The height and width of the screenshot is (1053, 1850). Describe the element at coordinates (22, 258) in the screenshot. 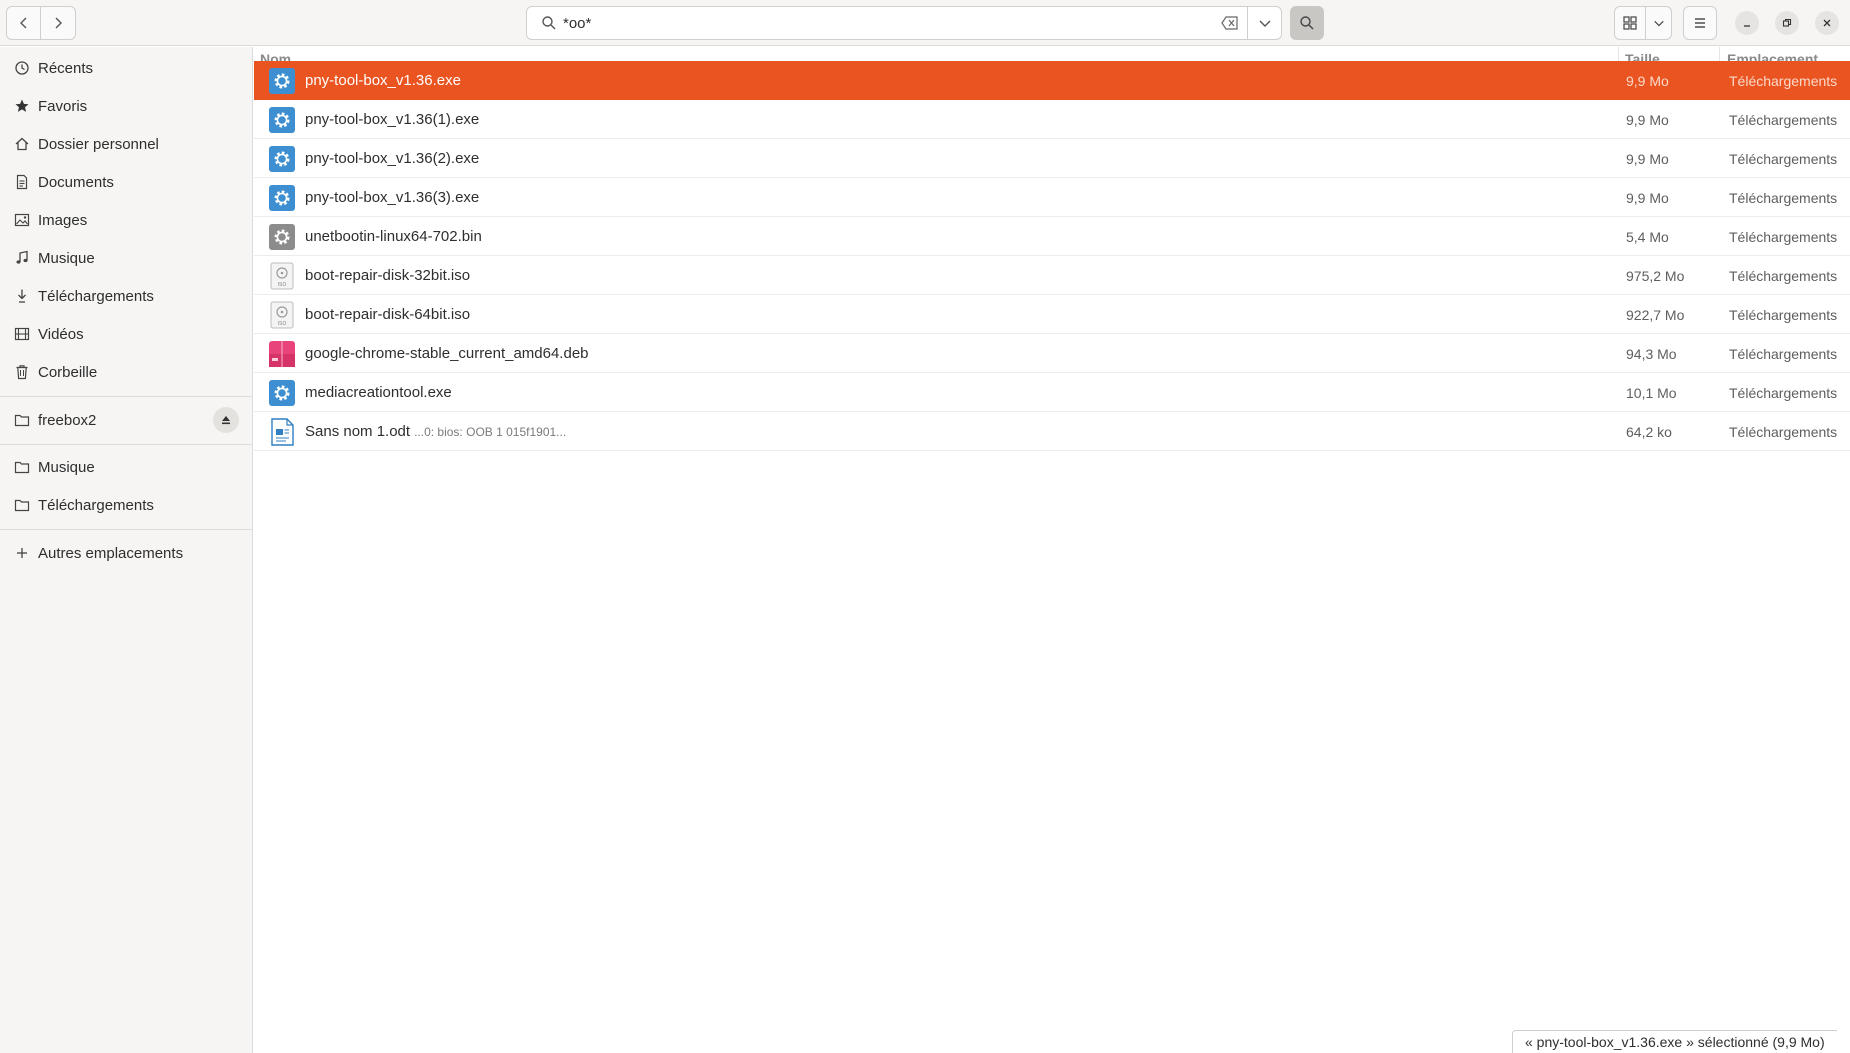

I see `music-icon` at that location.